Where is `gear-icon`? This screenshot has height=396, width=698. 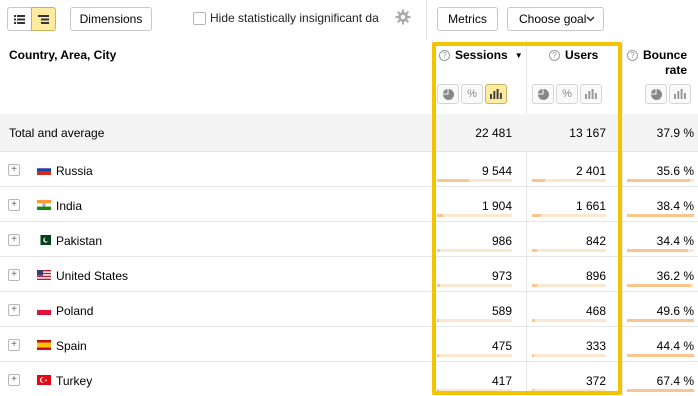
gear-icon is located at coordinates (403, 17).